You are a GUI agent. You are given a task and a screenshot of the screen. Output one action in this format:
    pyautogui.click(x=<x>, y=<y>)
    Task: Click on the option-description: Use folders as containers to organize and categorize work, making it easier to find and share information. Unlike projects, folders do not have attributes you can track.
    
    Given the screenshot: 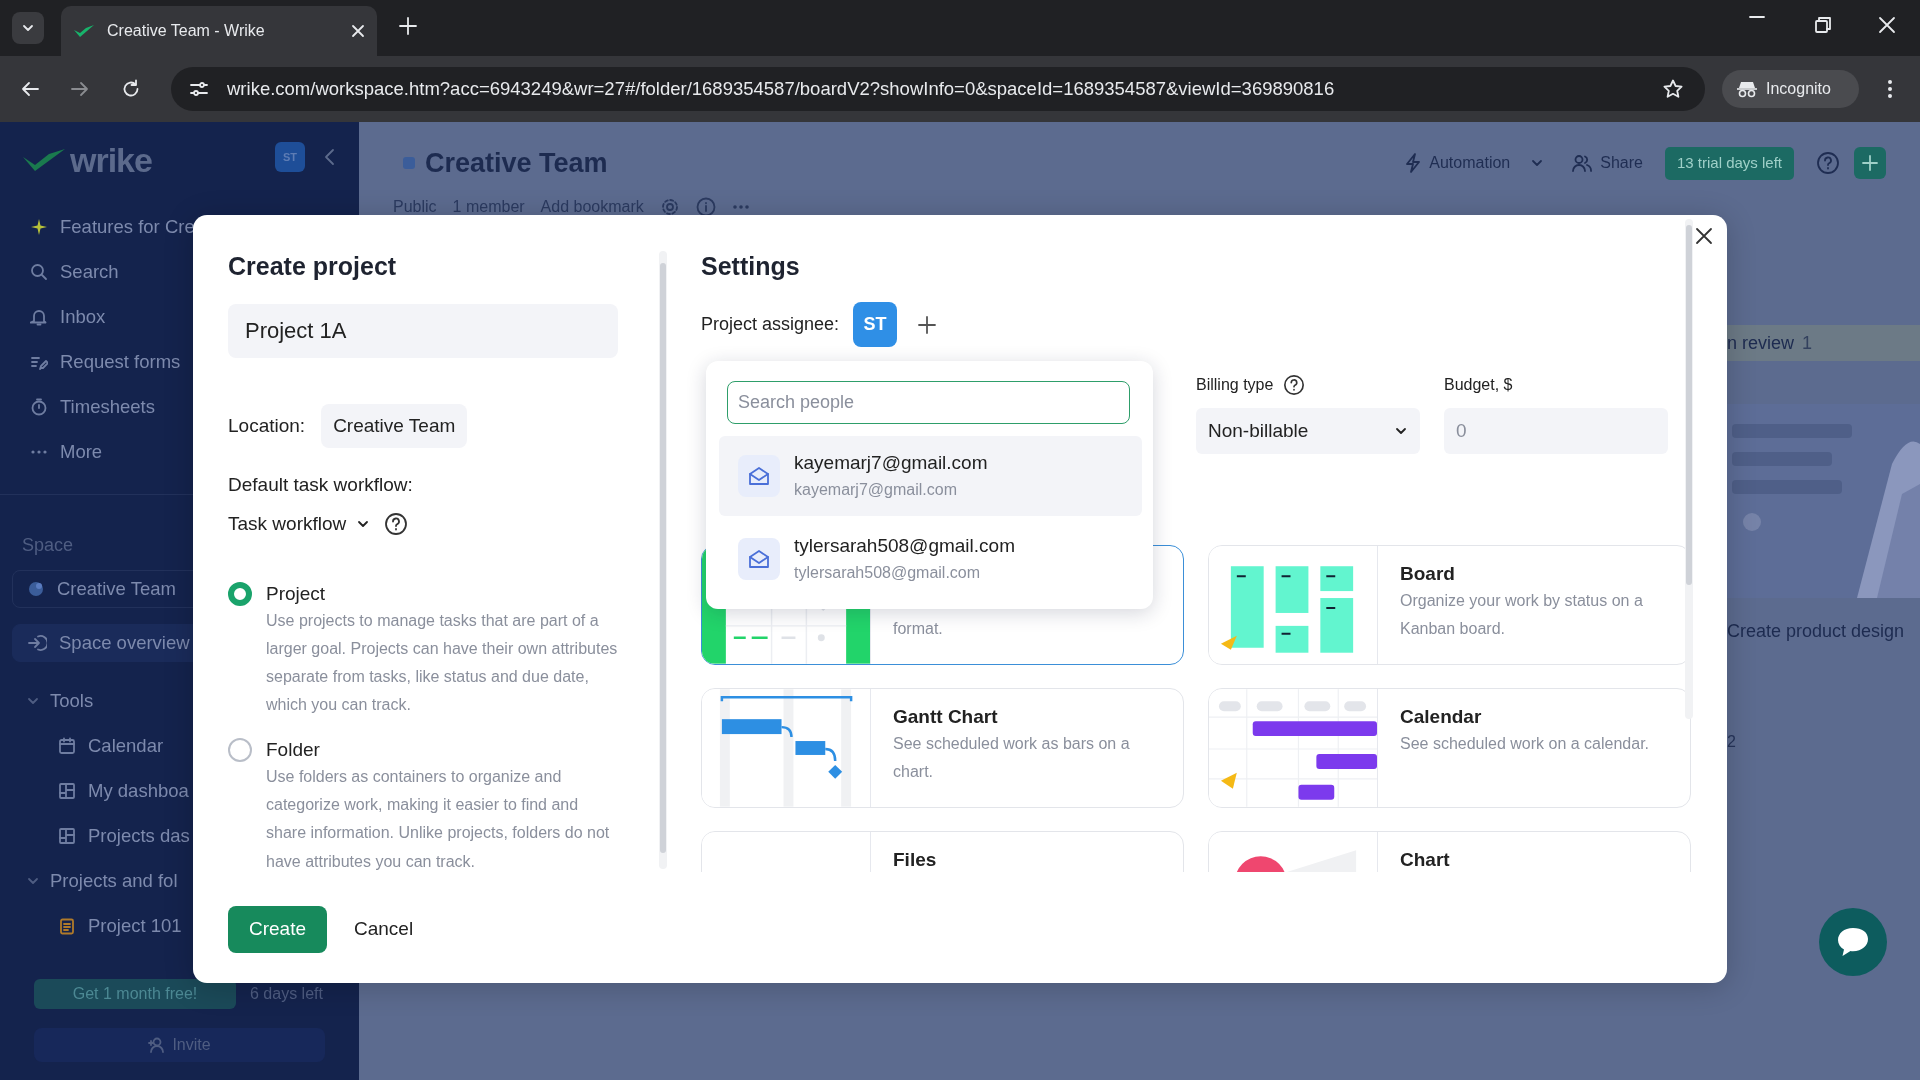 What is the action you would take?
    pyautogui.click(x=438, y=819)
    